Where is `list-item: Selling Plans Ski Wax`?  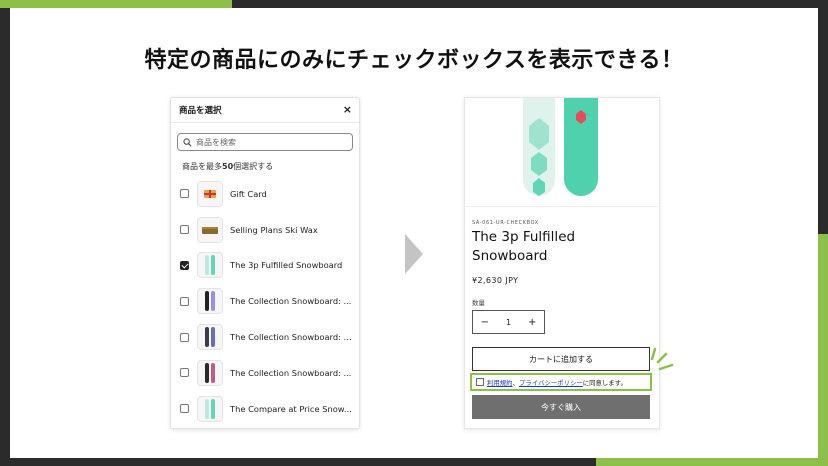 list-item: Selling Plans Ski Wax is located at coordinates (265, 230).